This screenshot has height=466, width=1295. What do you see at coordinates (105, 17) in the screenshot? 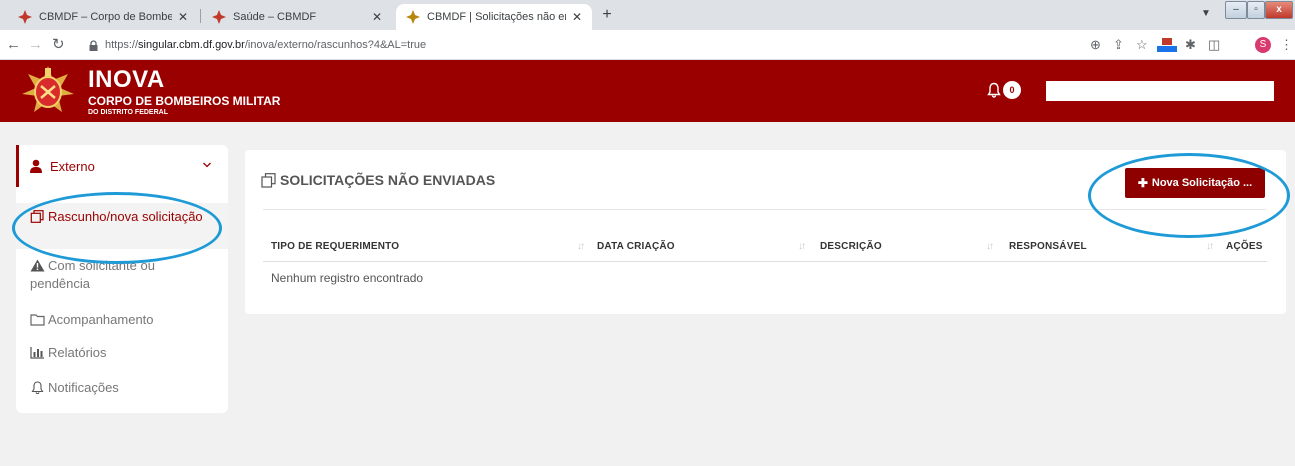
I see `browser-tab-title: CBMDF – Corpo de Bombeiros M` at bounding box center [105, 17].